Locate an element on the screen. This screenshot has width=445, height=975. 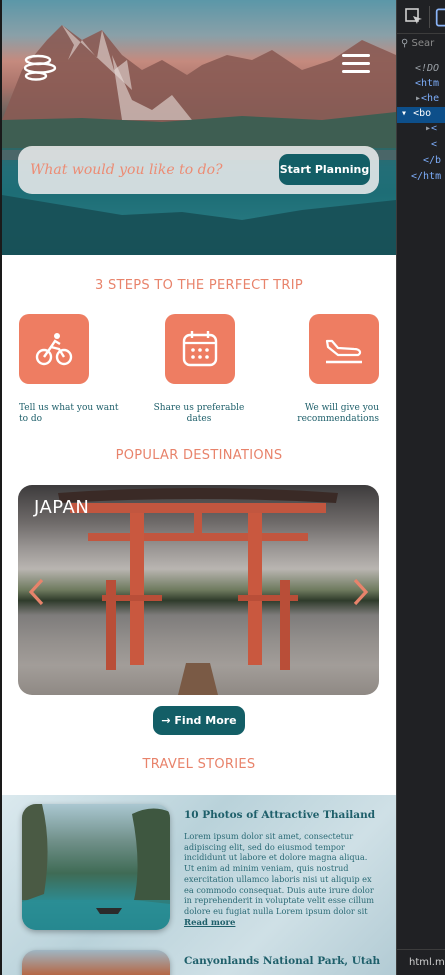
dom-node-body: ▾ <bo is located at coordinates (416, 113).